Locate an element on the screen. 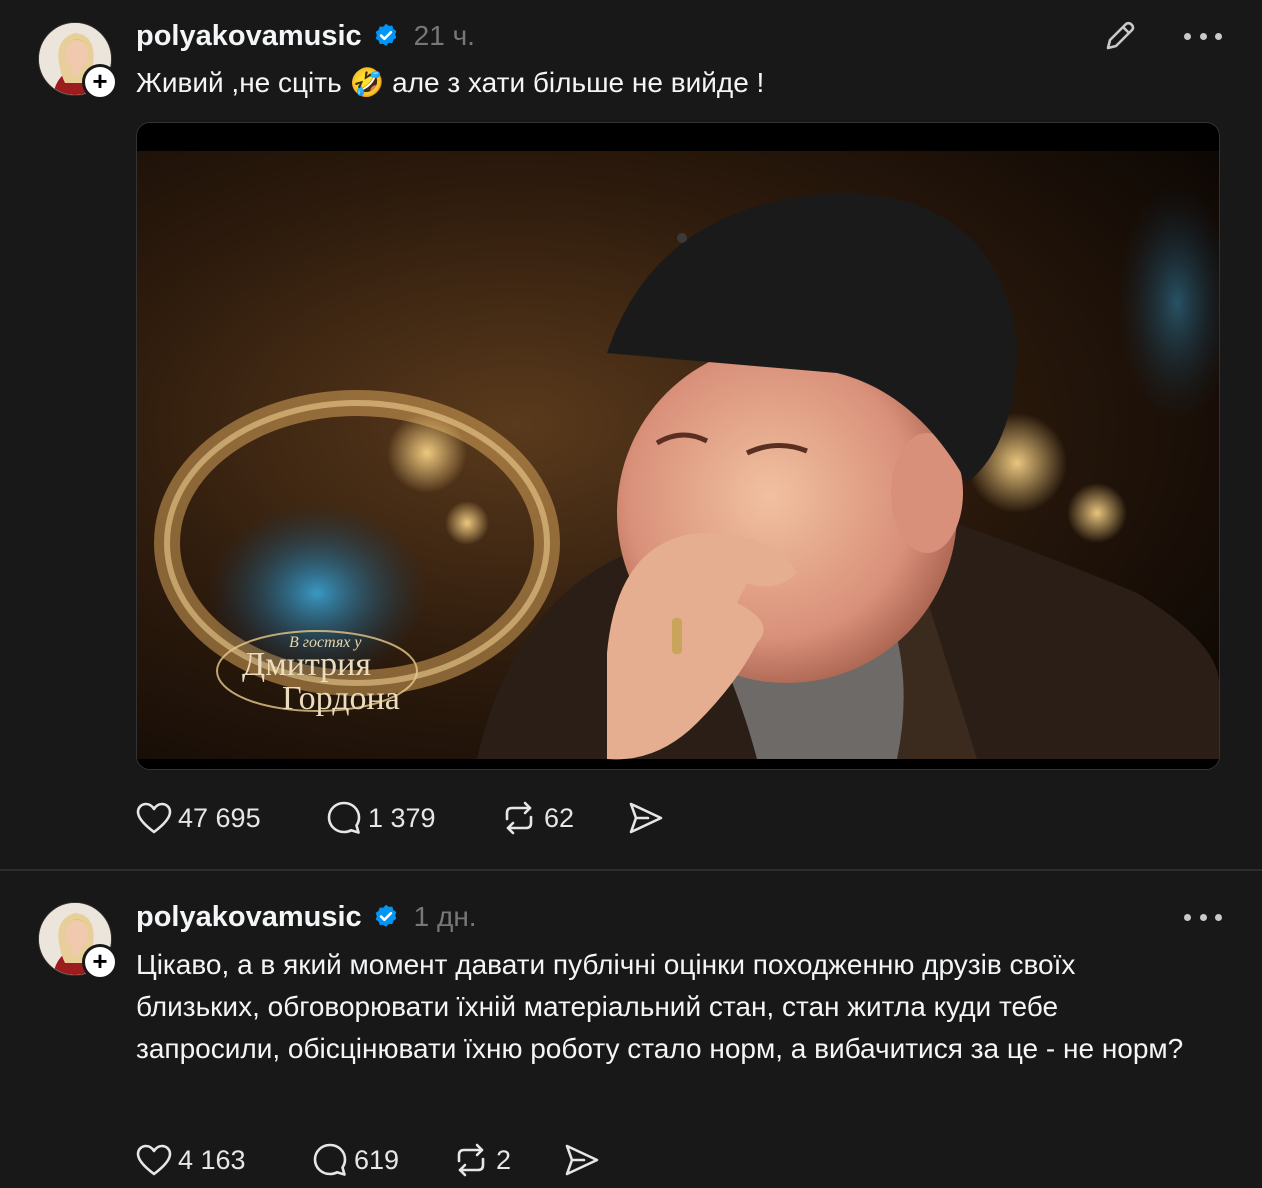 This screenshot has width=1262, height=1188. repost-button: 62 is located at coordinates (564, 818).